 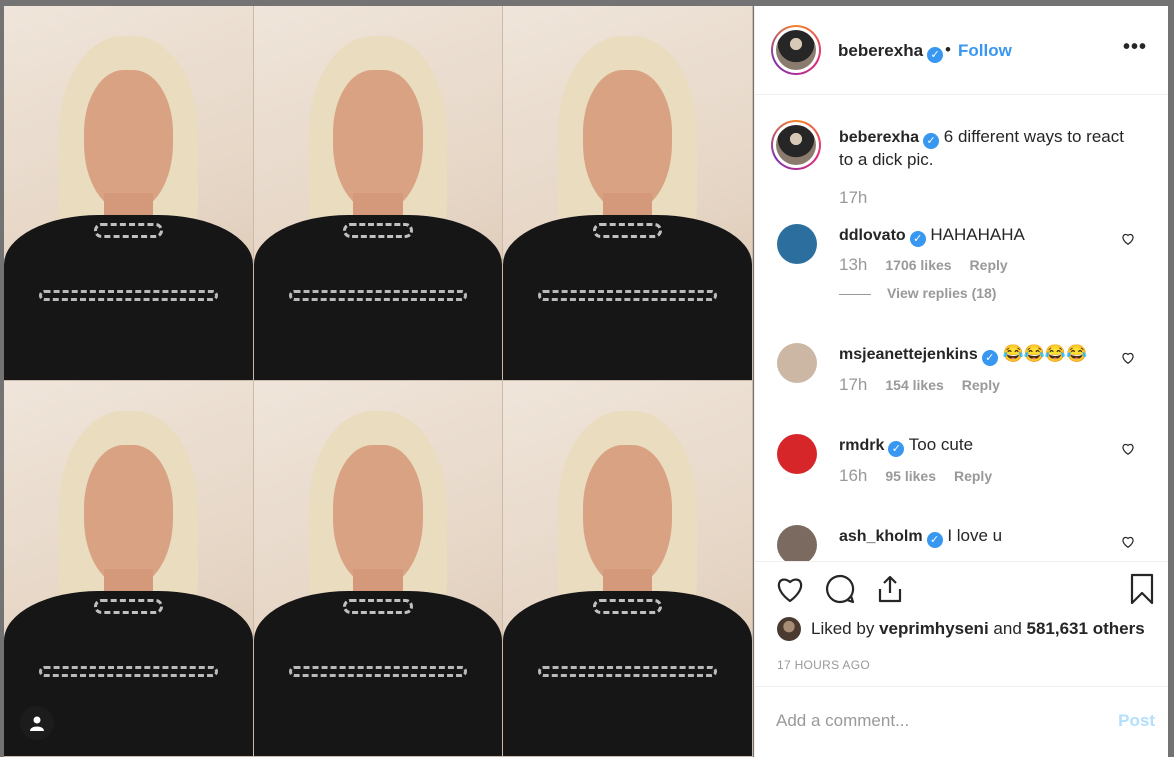 What do you see at coordinates (823, 665) in the screenshot?
I see `post-timestamp: 17 HOURS AGO` at bounding box center [823, 665].